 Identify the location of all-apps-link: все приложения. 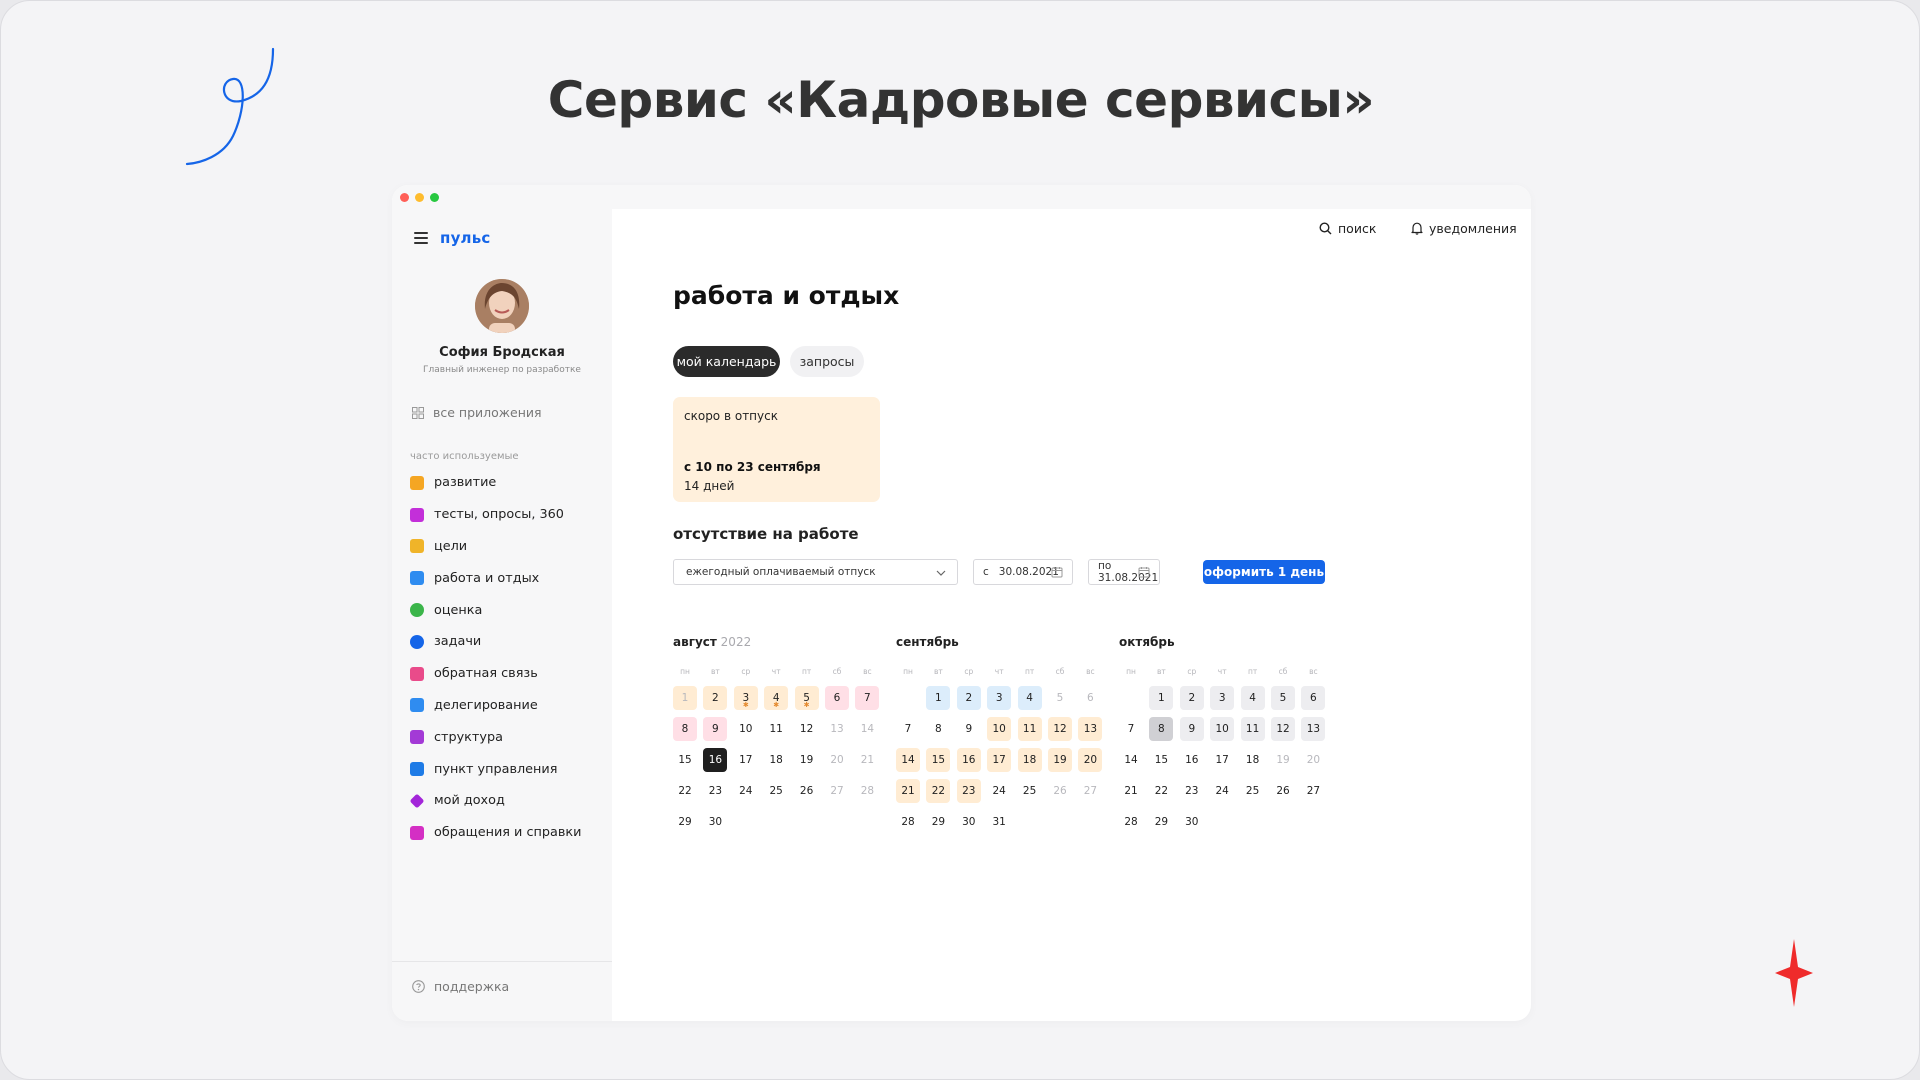
(477, 412).